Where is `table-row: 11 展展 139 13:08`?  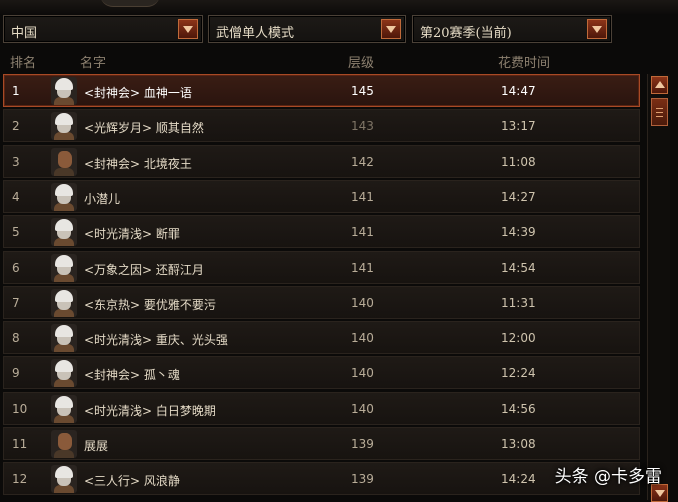 table-row: 11 展展 139 13:08 is located at coordinates (321, 443).